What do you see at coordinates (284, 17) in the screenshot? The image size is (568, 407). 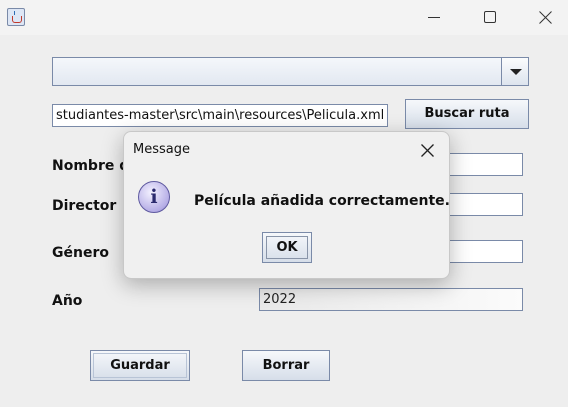 I see `title-bar` at bounding box center [284, 17].